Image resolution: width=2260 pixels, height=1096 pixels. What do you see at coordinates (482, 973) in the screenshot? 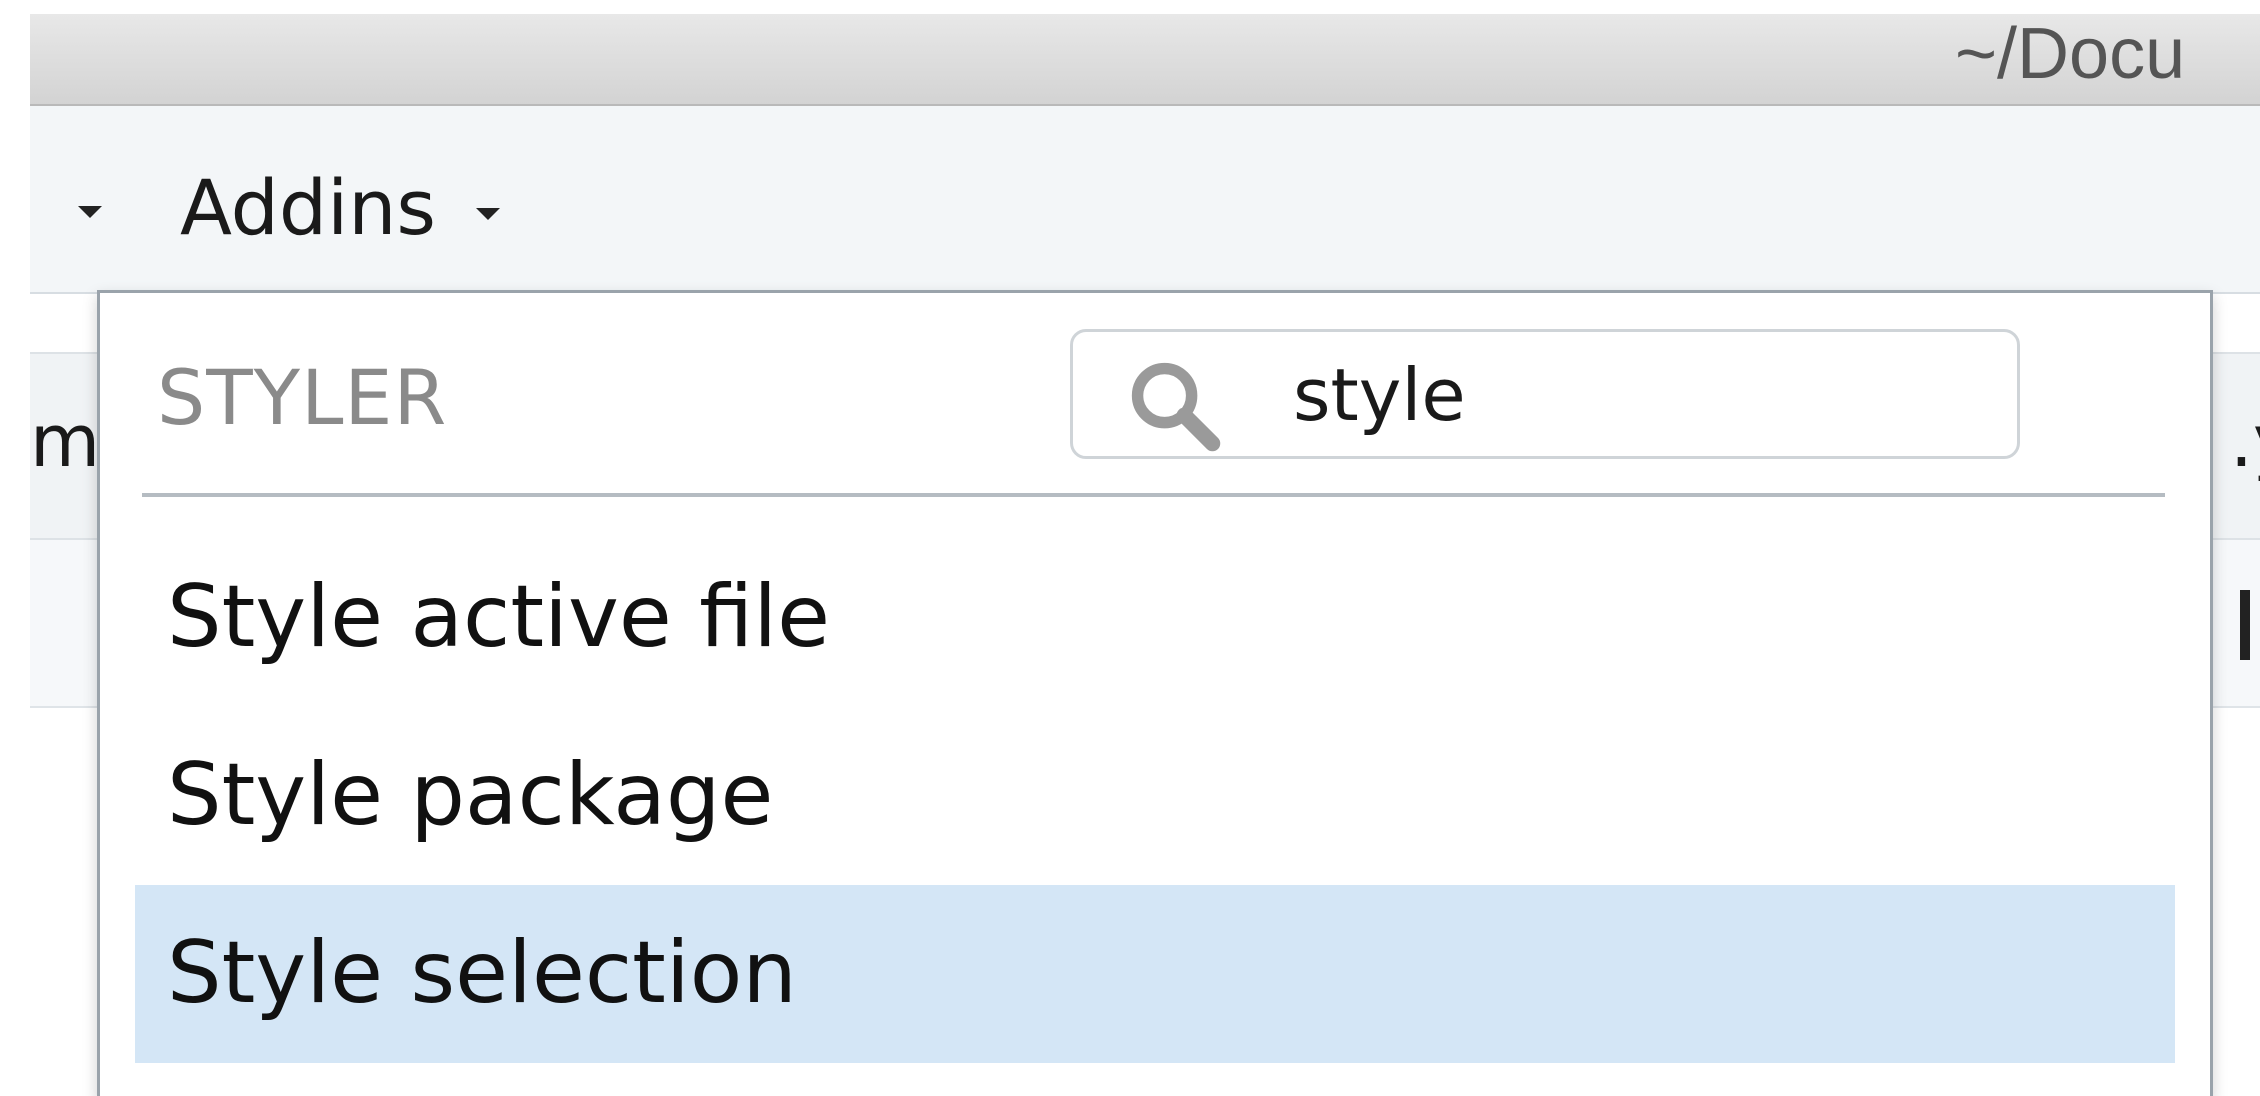
I see `menu-item-label: Style selection` at bounding box center [482, 973].